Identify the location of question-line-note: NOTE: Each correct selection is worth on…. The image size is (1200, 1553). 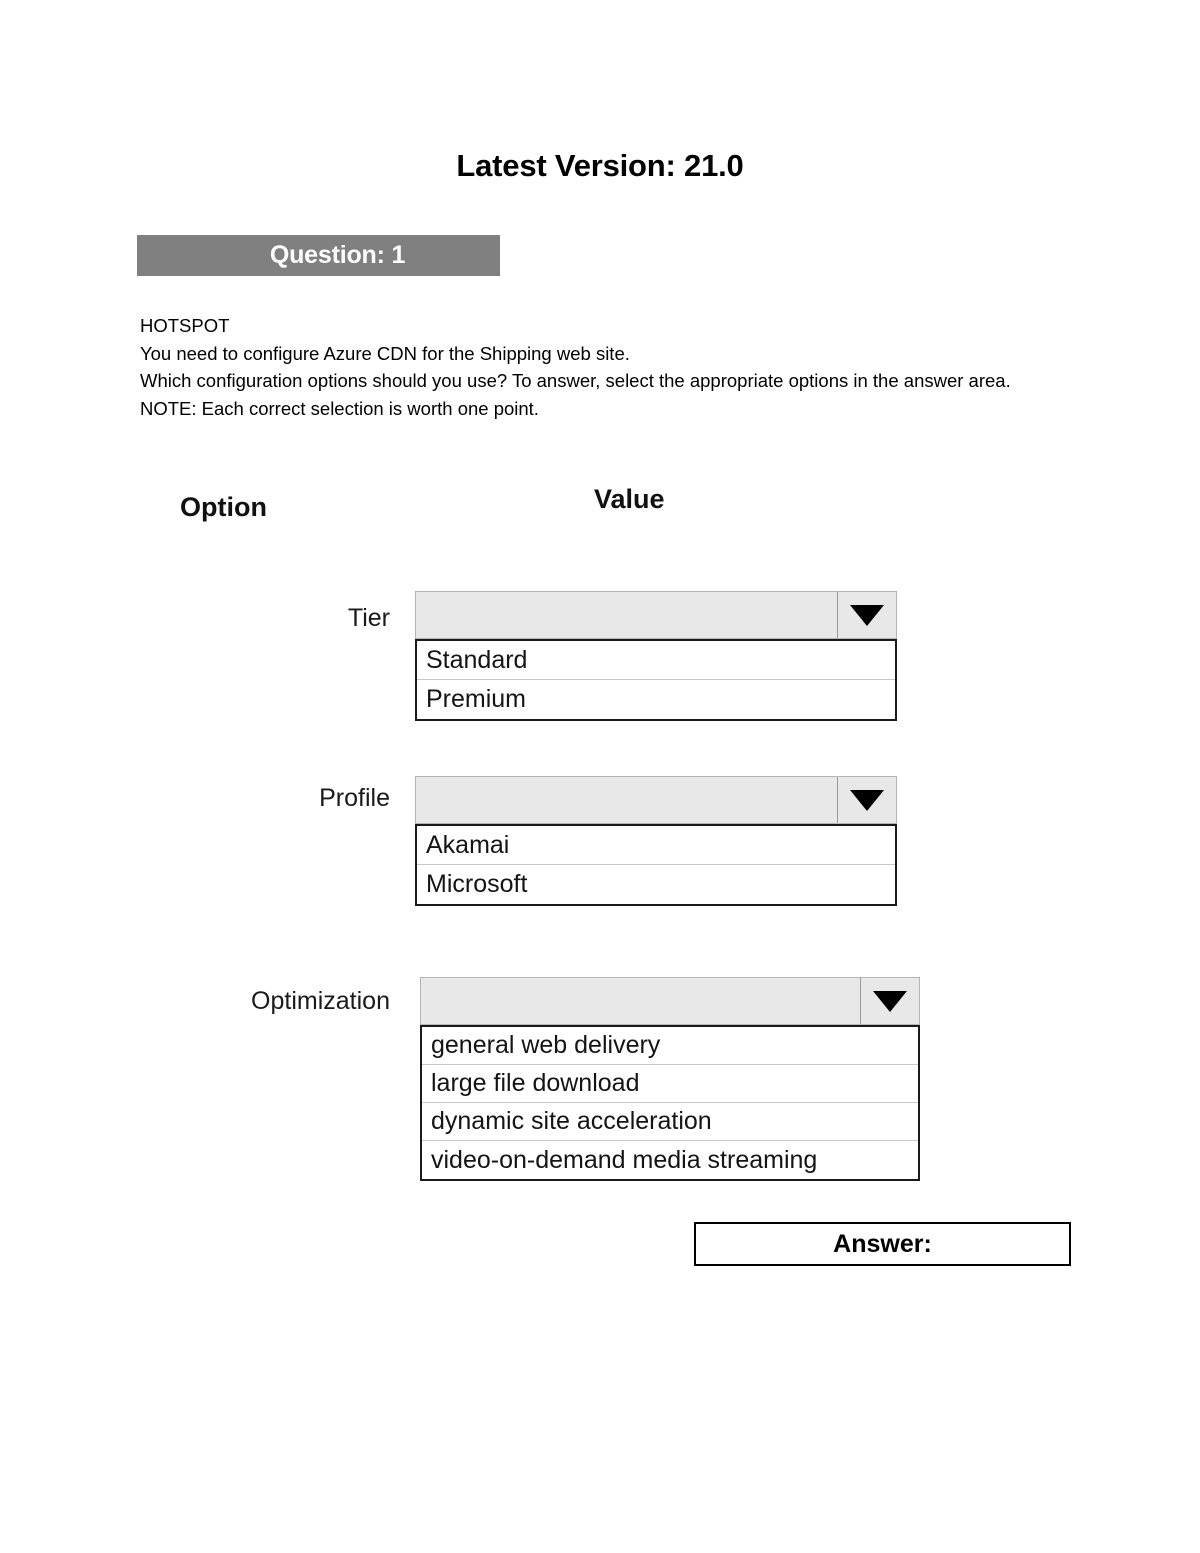
(339, 408).